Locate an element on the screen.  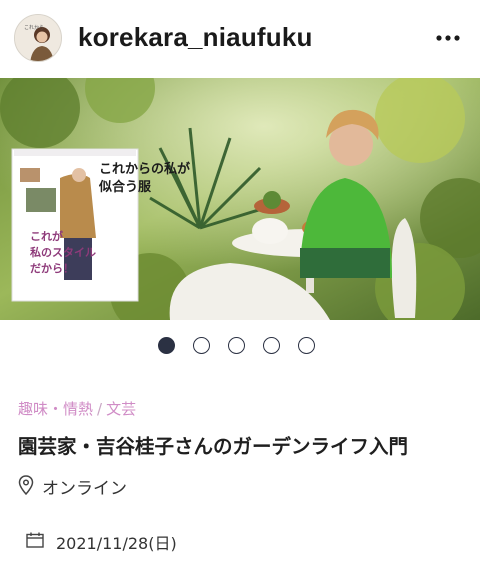
carousel-dots is located at coordinates (240, 346).